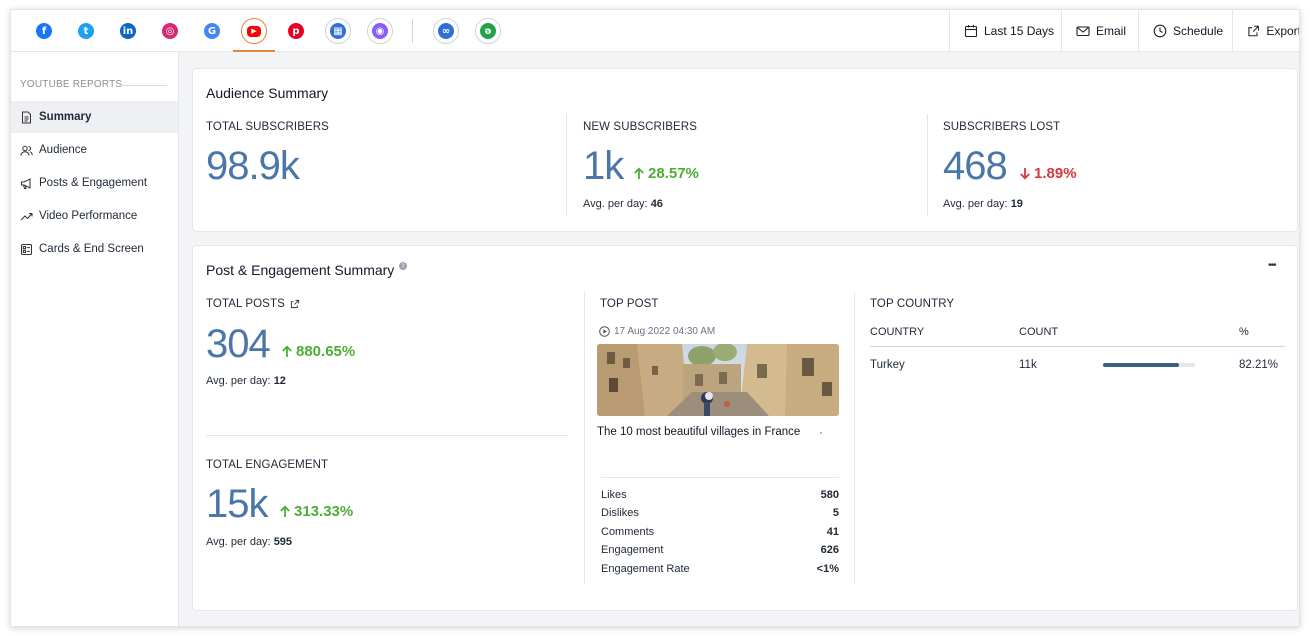  I want to click on facebook-icon: f, so click(44, 31).